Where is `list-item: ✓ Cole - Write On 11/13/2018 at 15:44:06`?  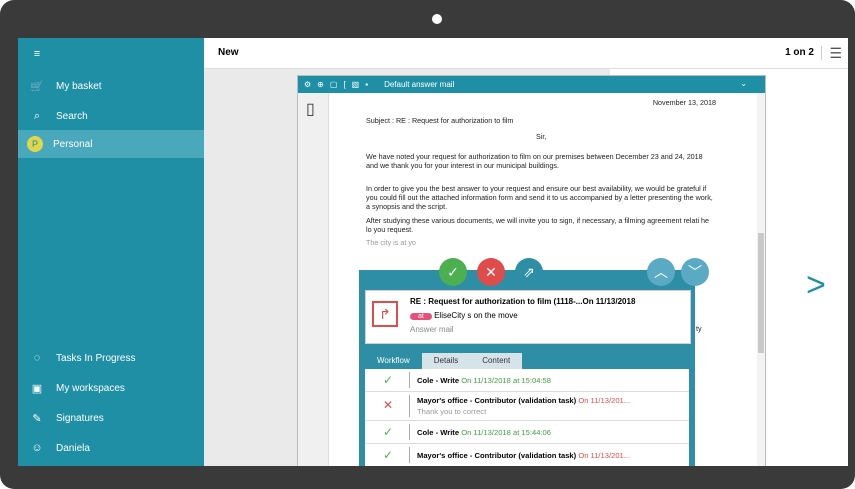
list-item: ✓ Cole - Write On 11/13/2018 at 15:44:06 is located at coordinates (527, 432).